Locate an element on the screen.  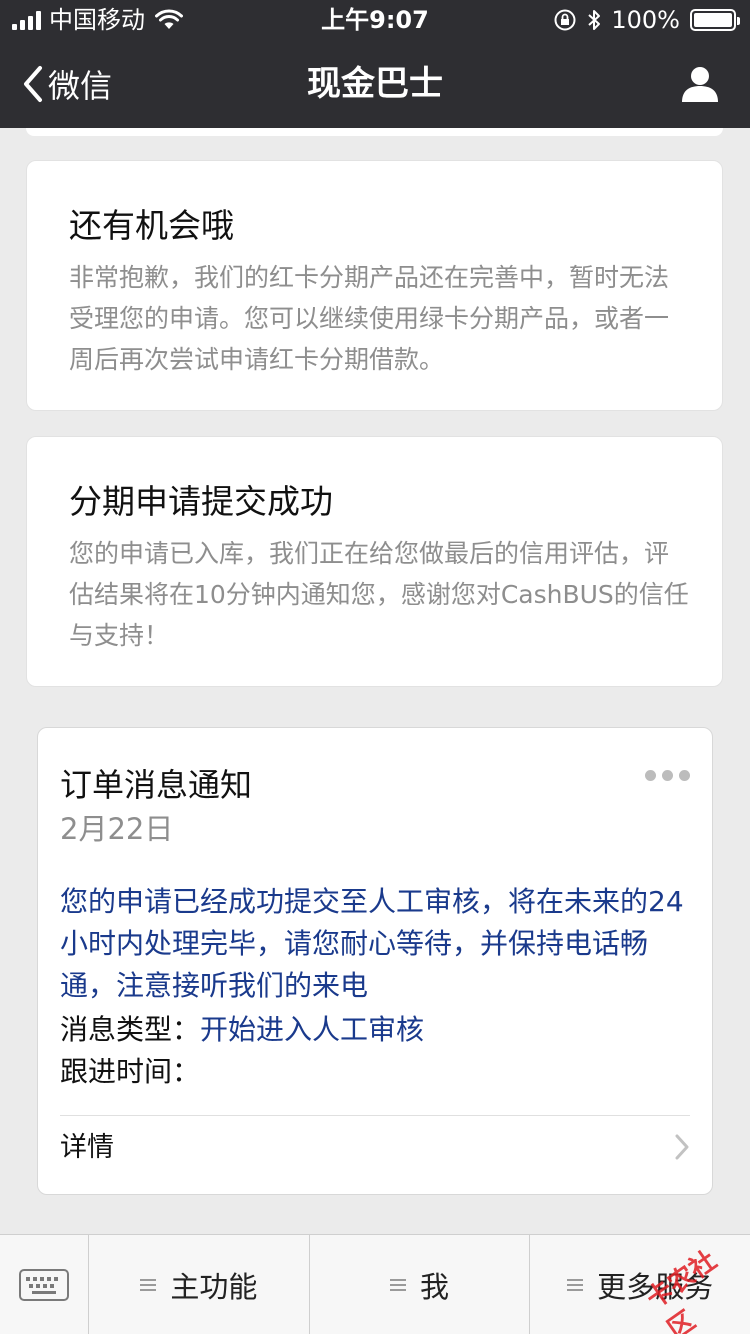
card-title: 分期申请提交成功 is located at coordinates (201, 501).